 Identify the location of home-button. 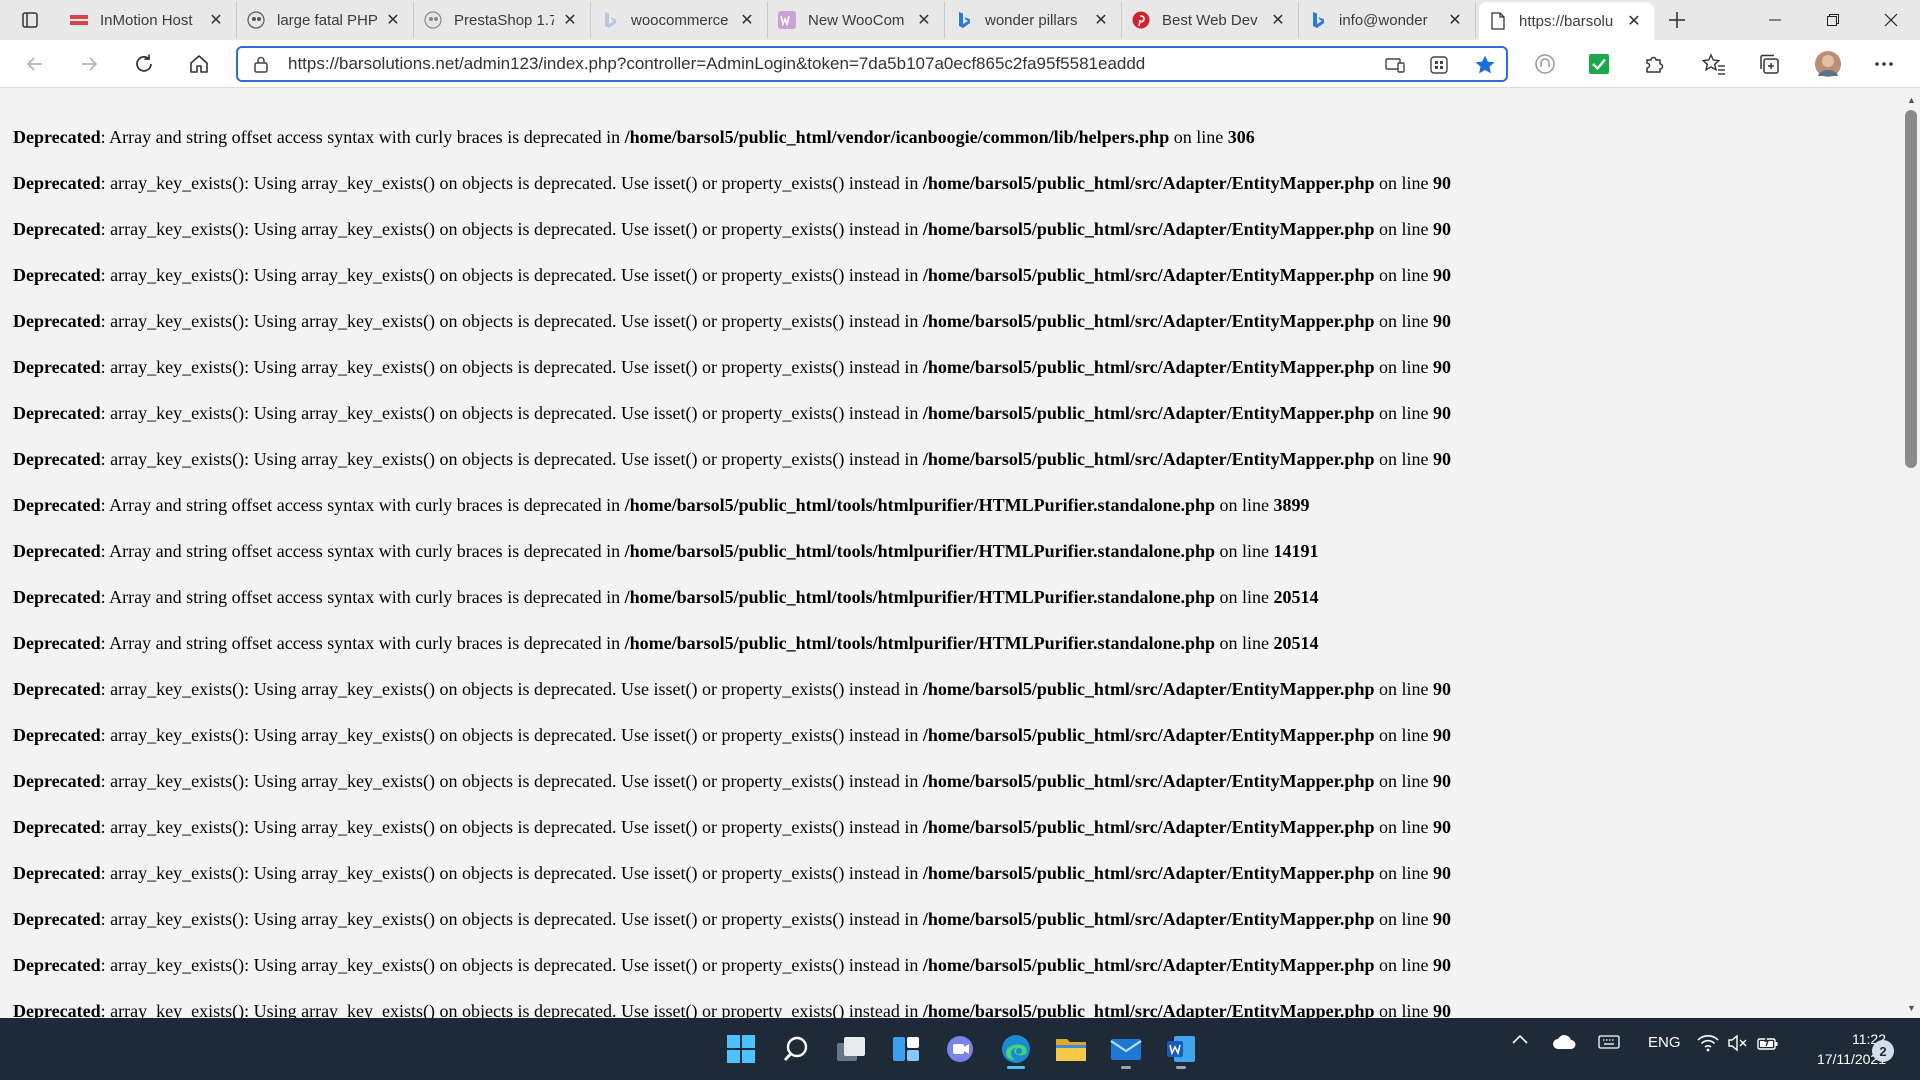
(199, 64).